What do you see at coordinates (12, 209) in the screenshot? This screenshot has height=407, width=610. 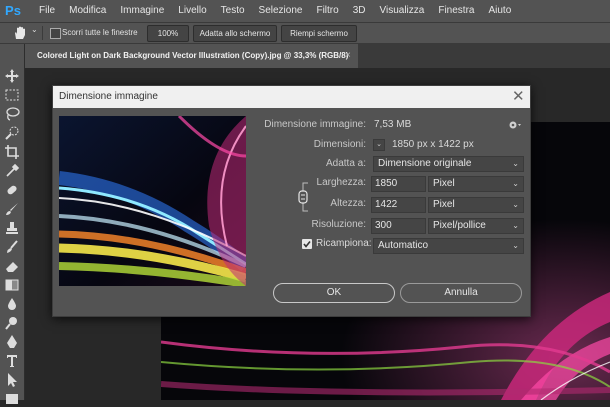 I see `brush-tool-icon` at bounding box center [12, 209].